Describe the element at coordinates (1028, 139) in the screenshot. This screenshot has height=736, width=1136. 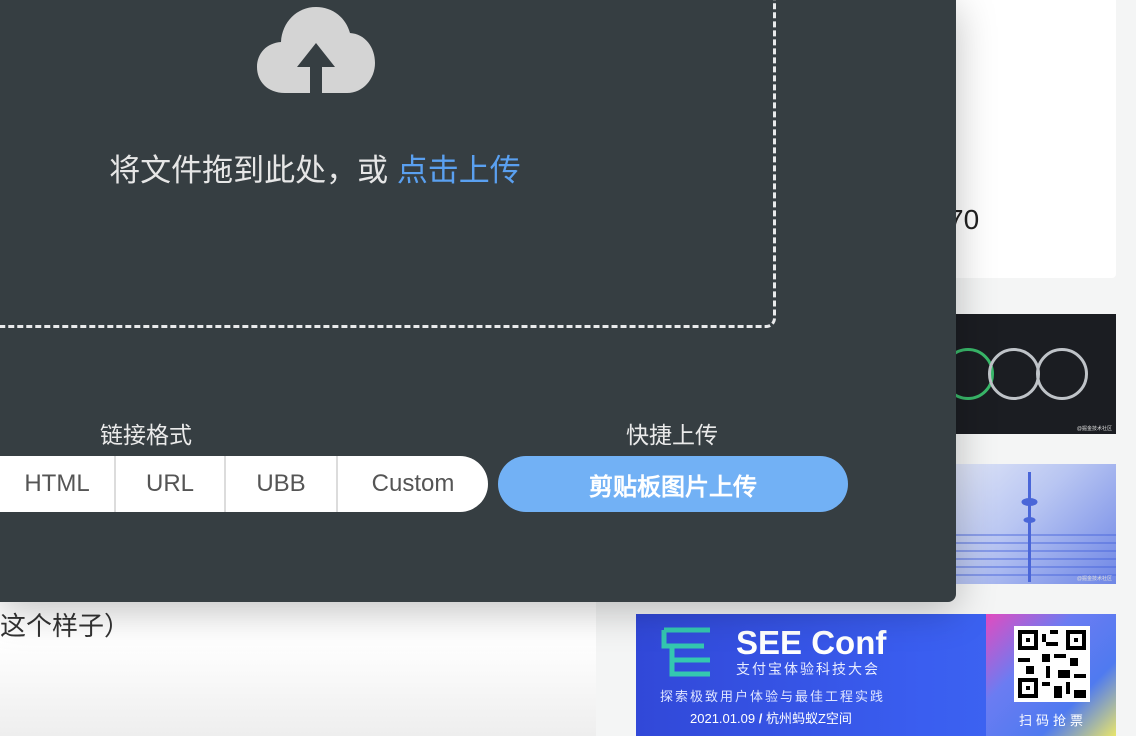
I see `sidebar-card` at that location.